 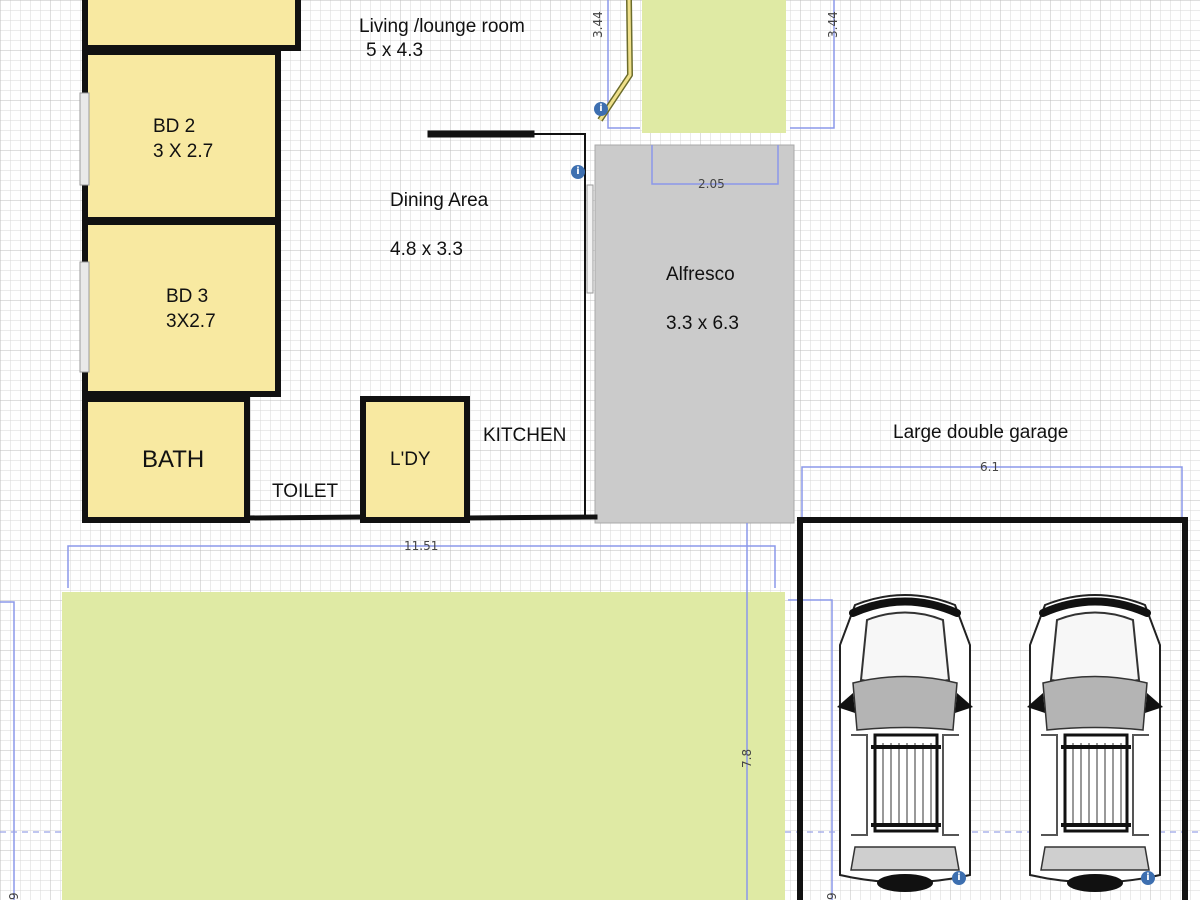 What do you see at coordinates (702, 323) in the screenshot?
I see `alfresco-size: 3.3 x 6.3` at bounding box center [702, 323].